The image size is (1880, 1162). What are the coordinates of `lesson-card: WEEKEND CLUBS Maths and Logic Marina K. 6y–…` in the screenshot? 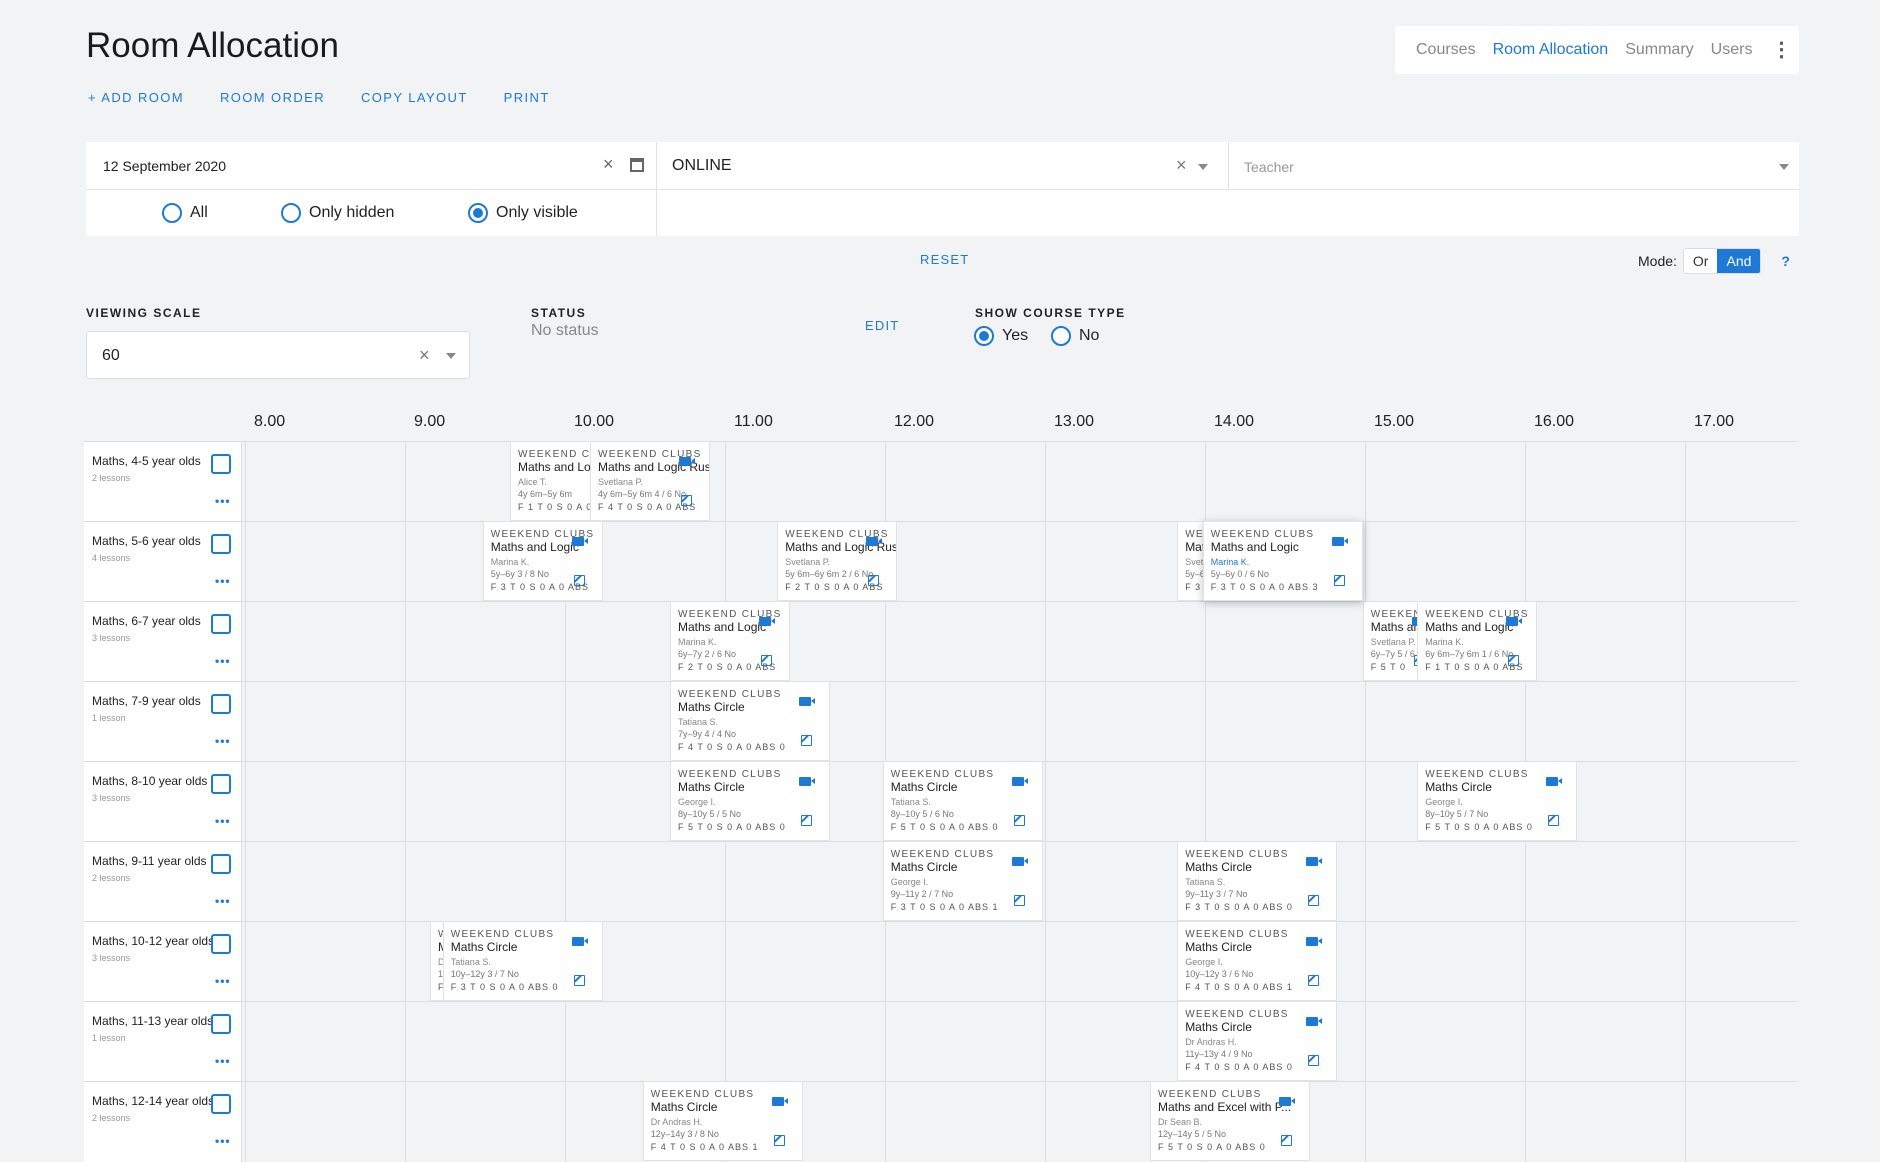 It's located at (730, 641).